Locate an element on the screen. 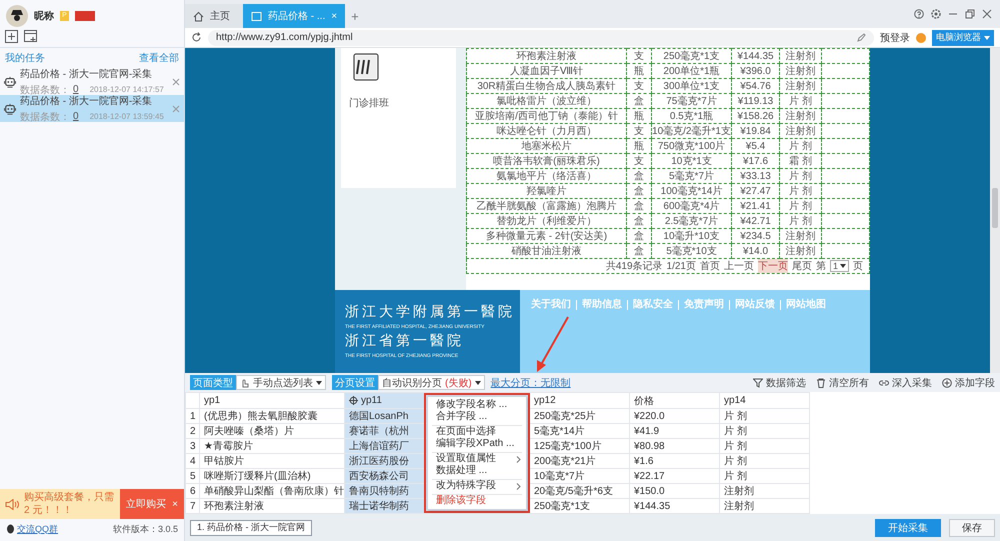 The width and height of the screenshot is (1000, 541). table-cell: 10毫克/2毫升*1支 is located at coordinates (692, 131).